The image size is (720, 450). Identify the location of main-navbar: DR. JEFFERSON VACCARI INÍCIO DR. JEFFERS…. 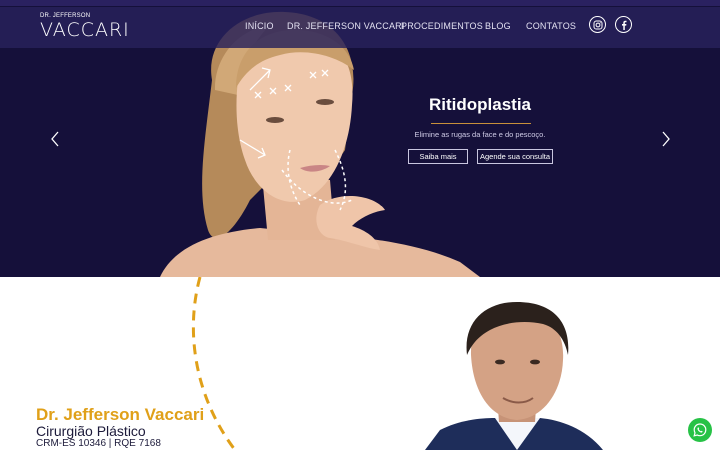
(360, 27).